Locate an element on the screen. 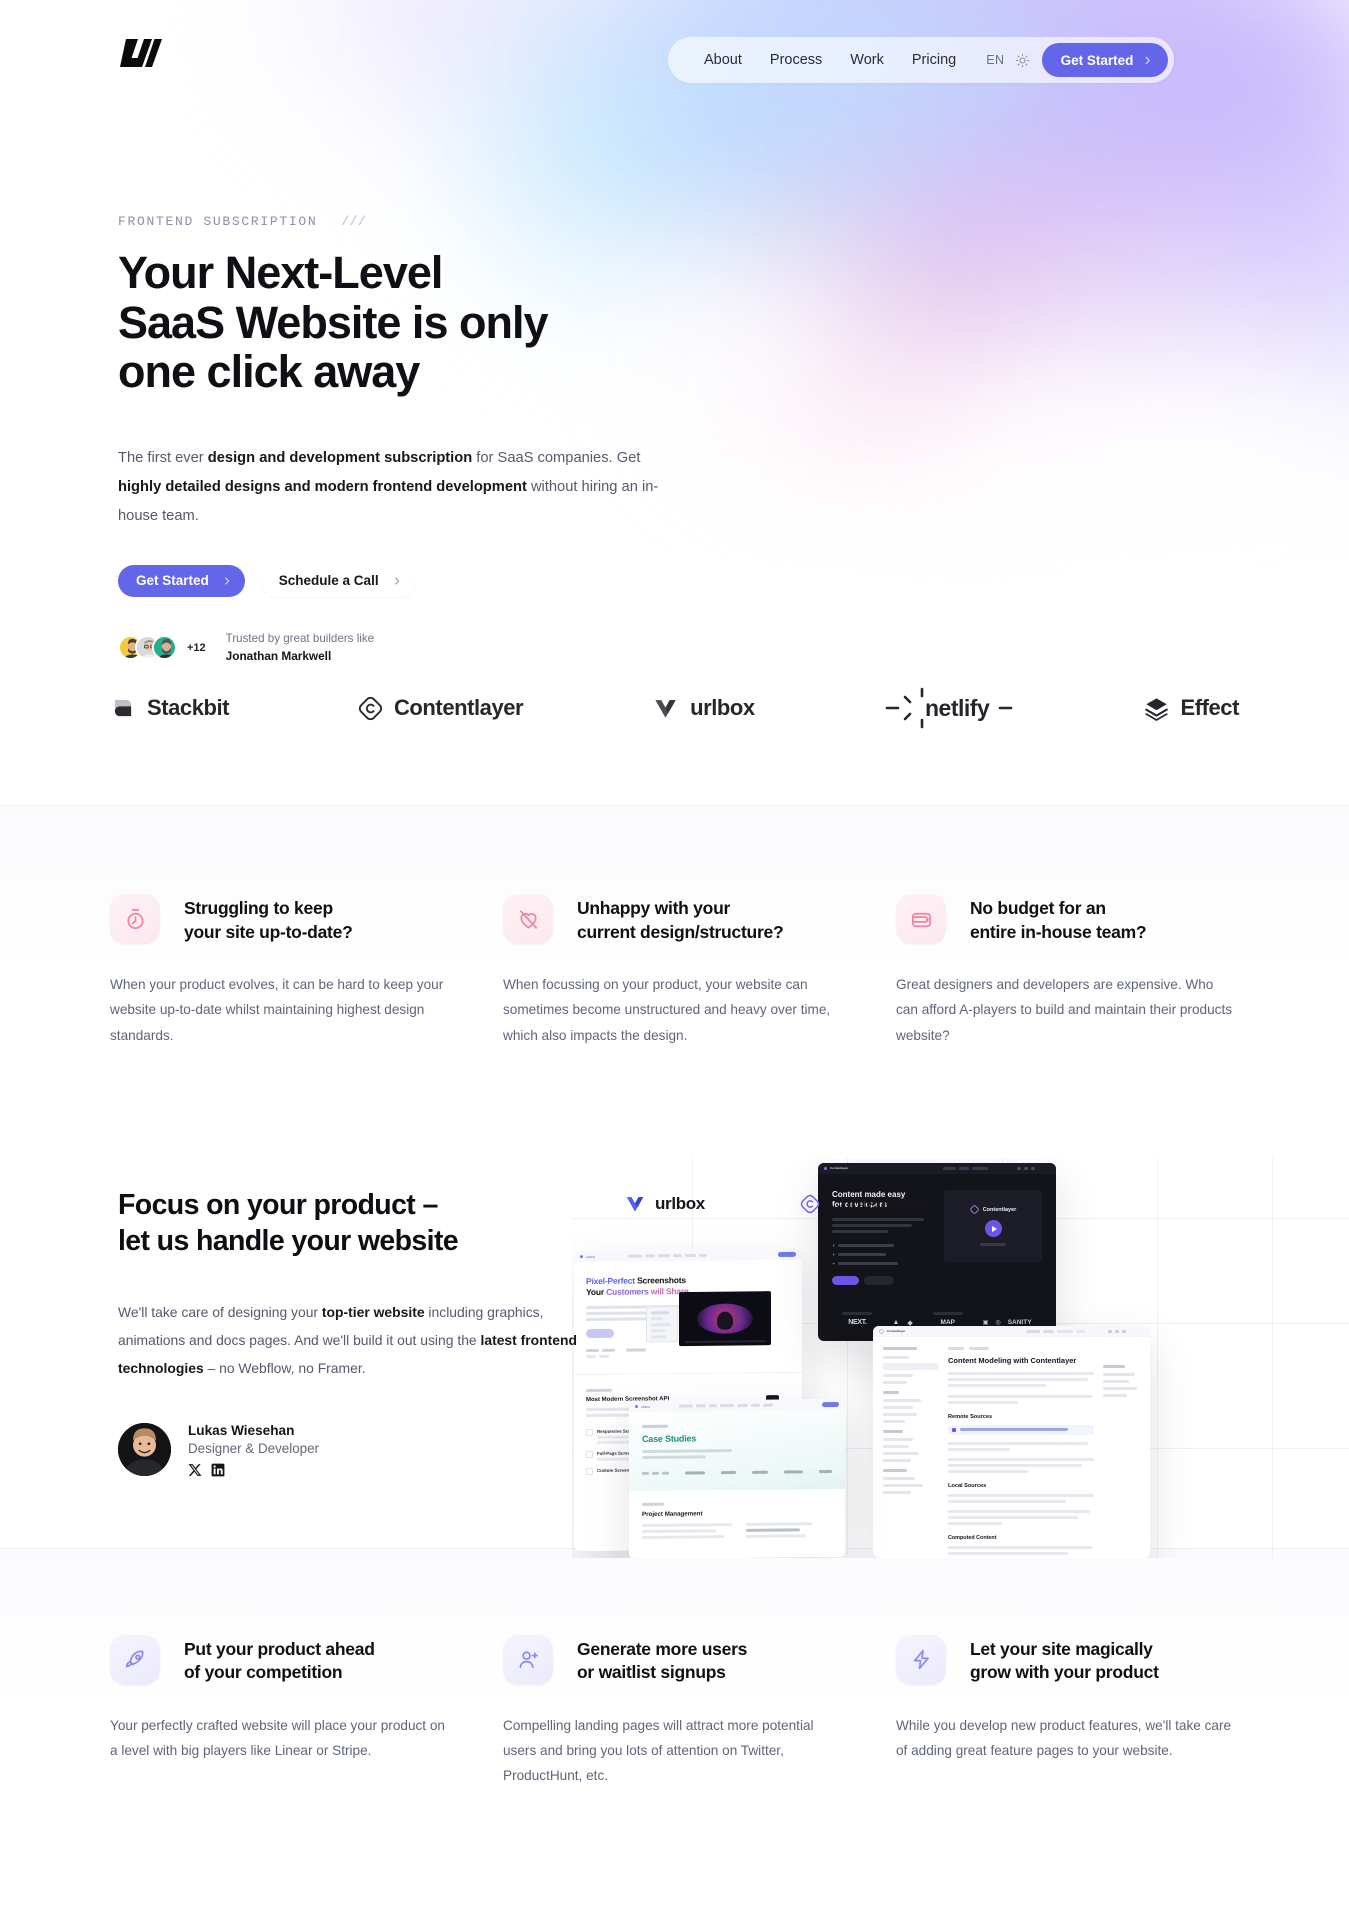 The width and height of the screenshot is (1349, 1920). linkedin-link is located at coordinates (218, 1470).